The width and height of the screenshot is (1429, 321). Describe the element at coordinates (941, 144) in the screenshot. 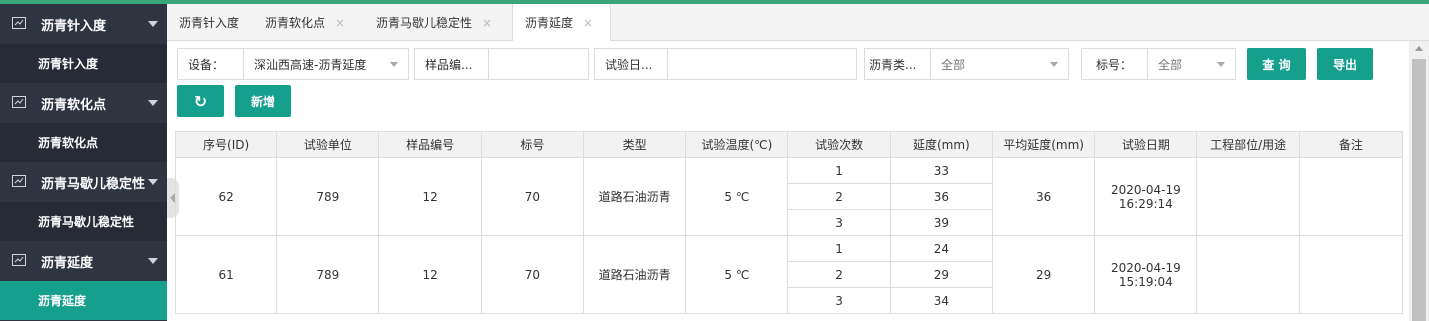

I see `header-ductility: 延度(mm)` at that location.